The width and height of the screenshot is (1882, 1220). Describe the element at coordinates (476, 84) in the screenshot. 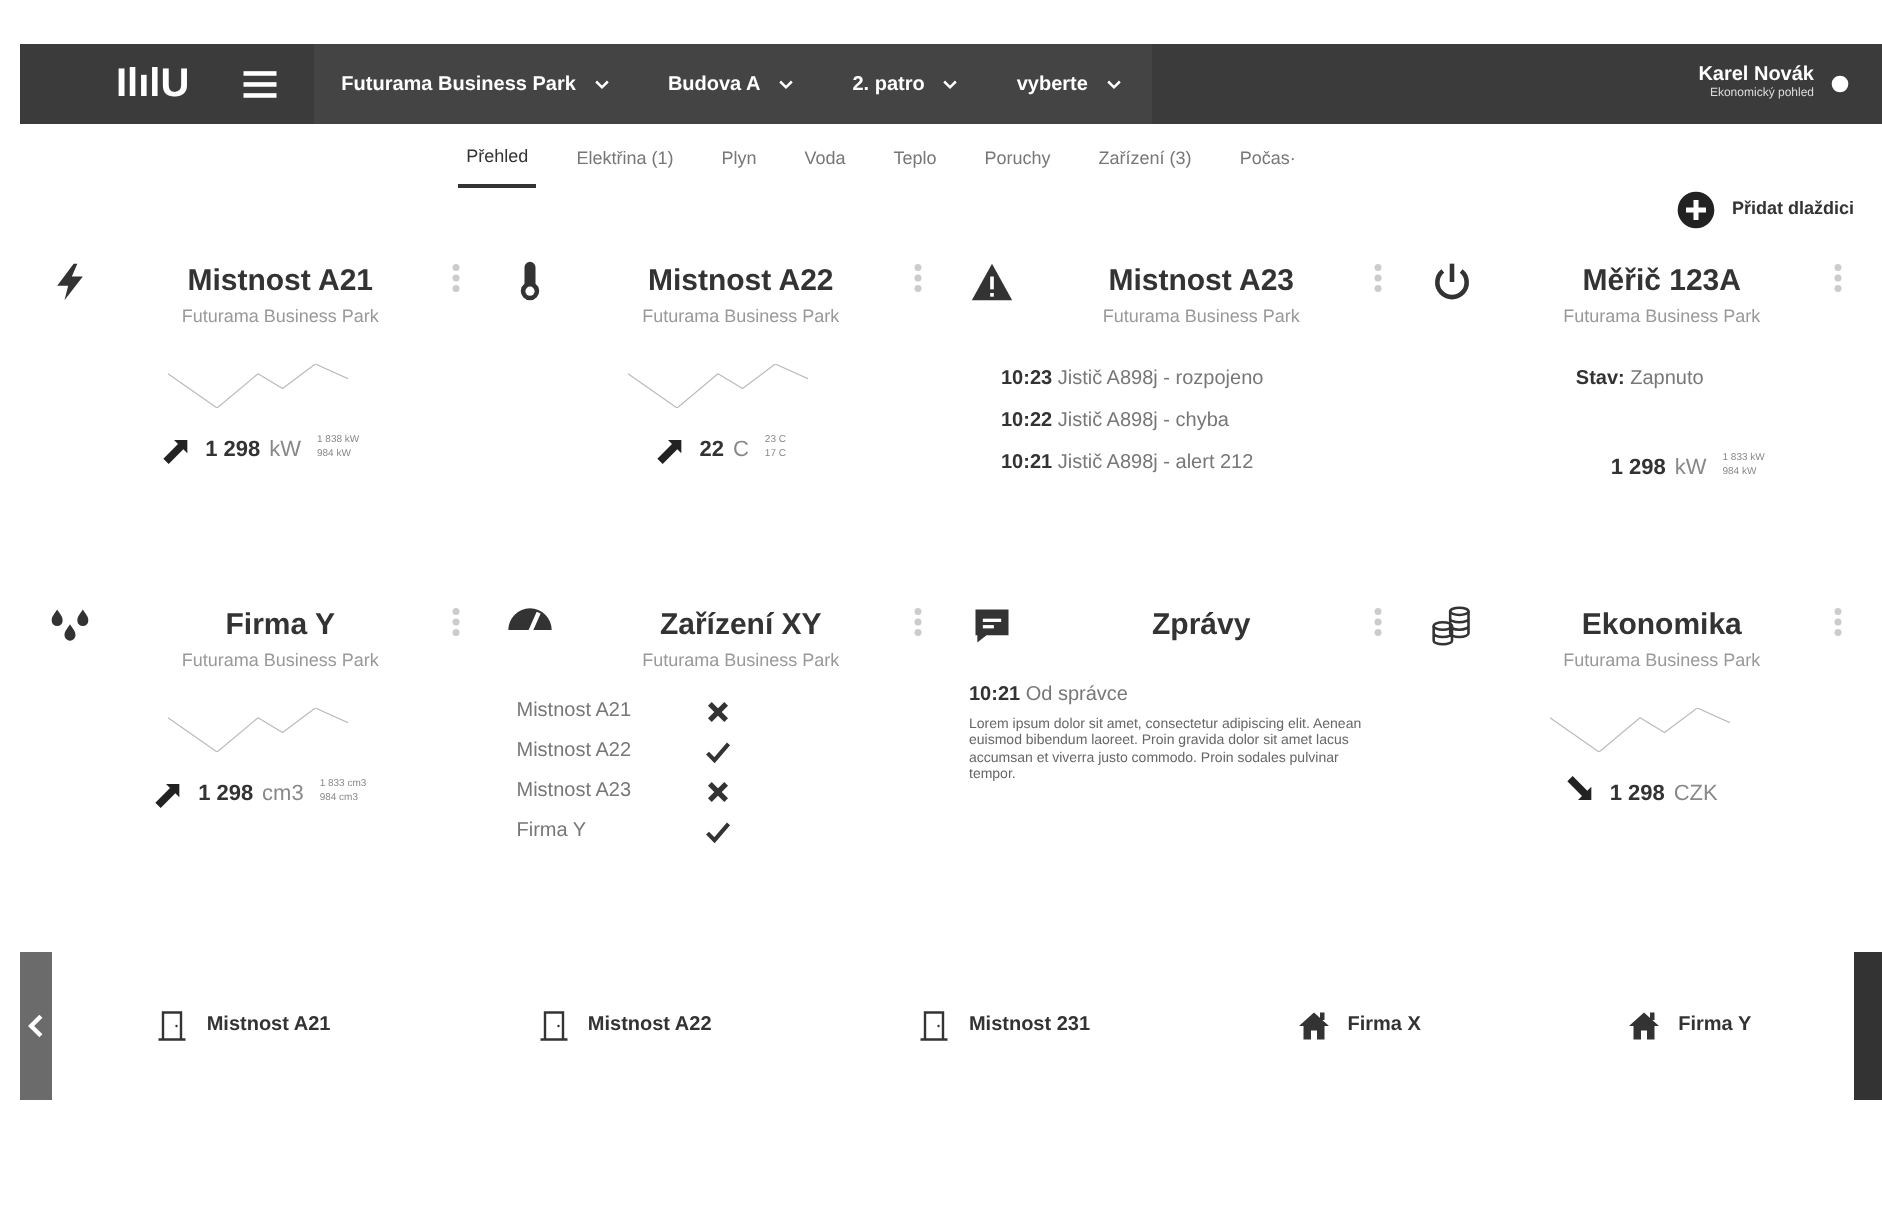

I see `location-dropdown: Futurama Business Park` at that location.